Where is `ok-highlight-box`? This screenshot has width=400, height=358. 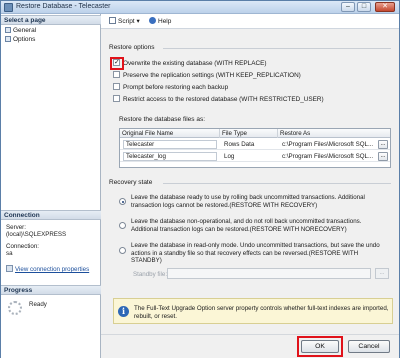 ok-highlight-box is located at coordinates (320, 346).